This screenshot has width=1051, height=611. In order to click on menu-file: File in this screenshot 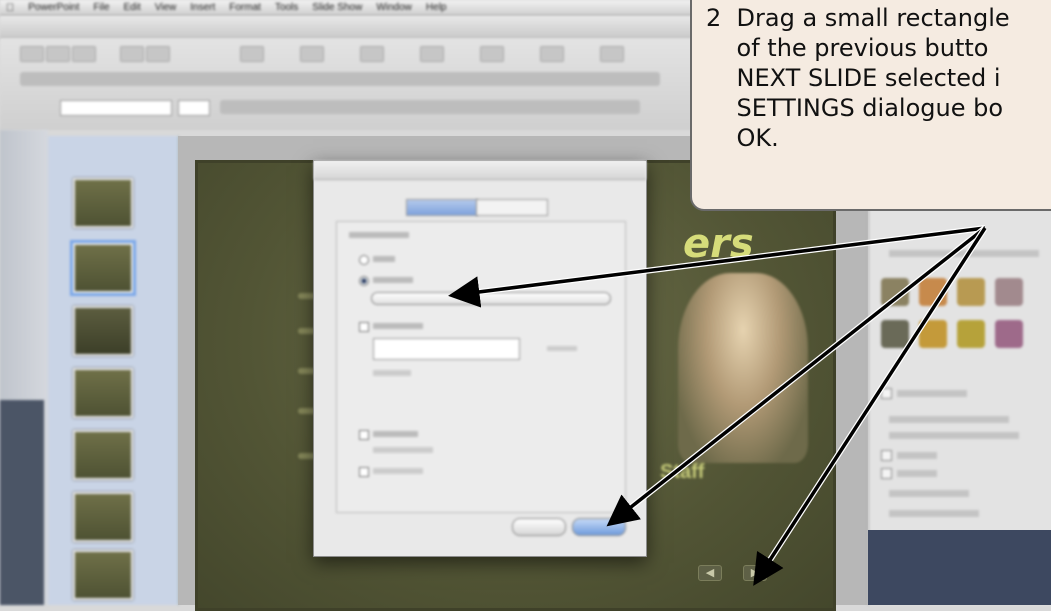, I will do `click(101, 7)`.